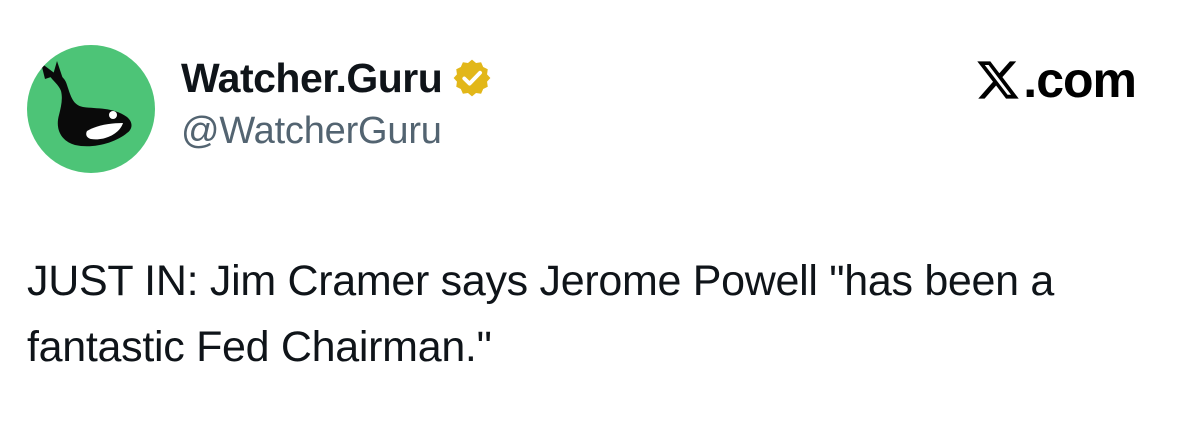  I want to click on verified-badge-icon, so click(472, 78).